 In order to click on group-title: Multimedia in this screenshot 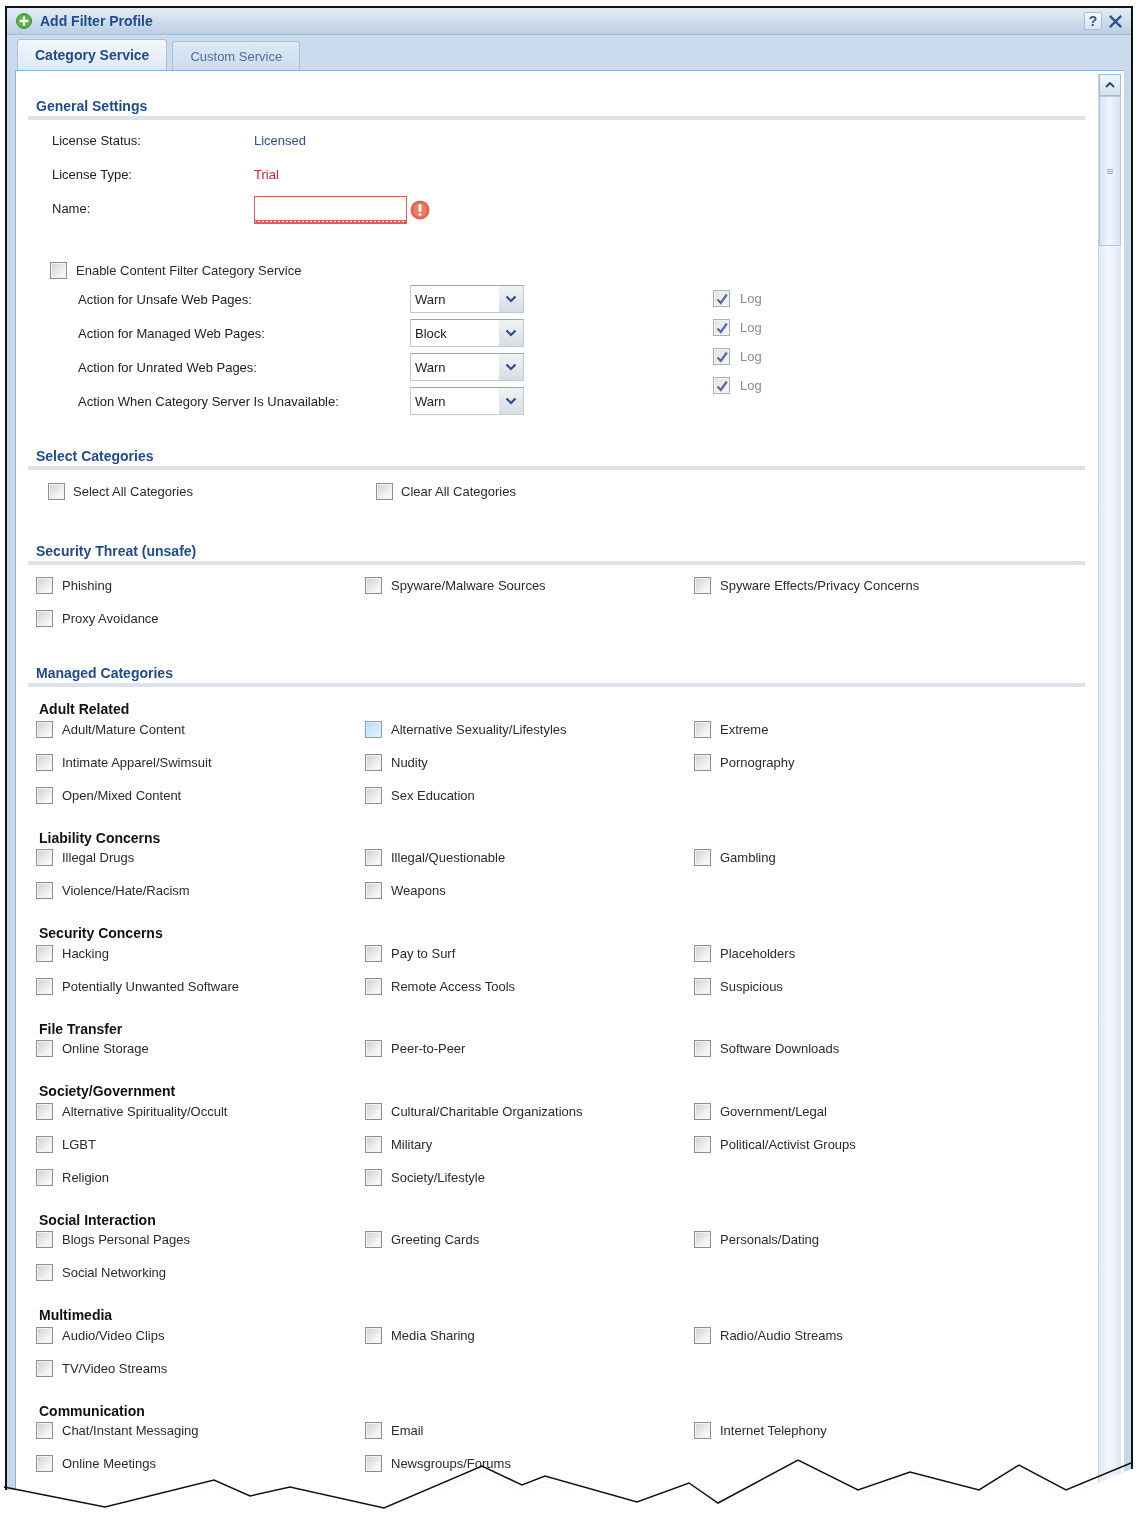, I will do `click(76, 1315)`.